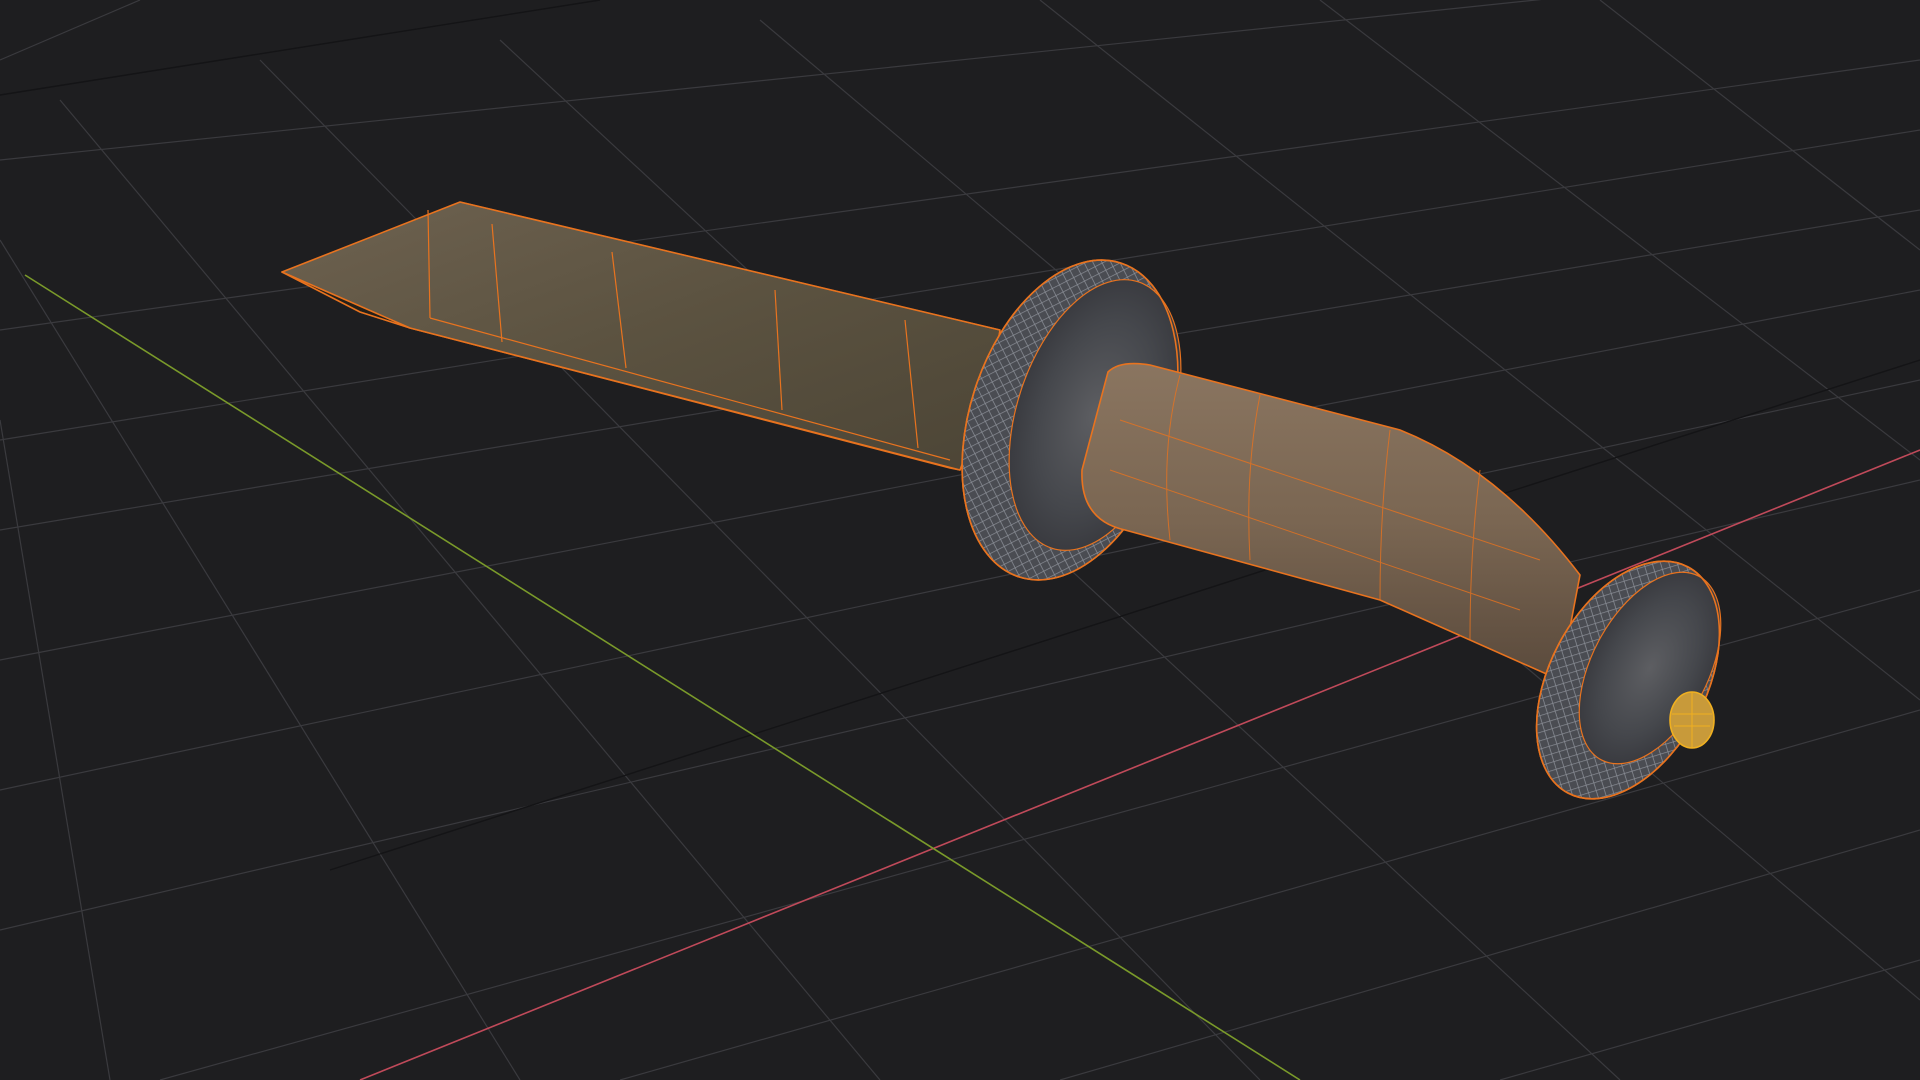  What do you see at coordinates (1692, 720) in the screenshot?
I see `end-cap` at bounding box center [1692, 720].